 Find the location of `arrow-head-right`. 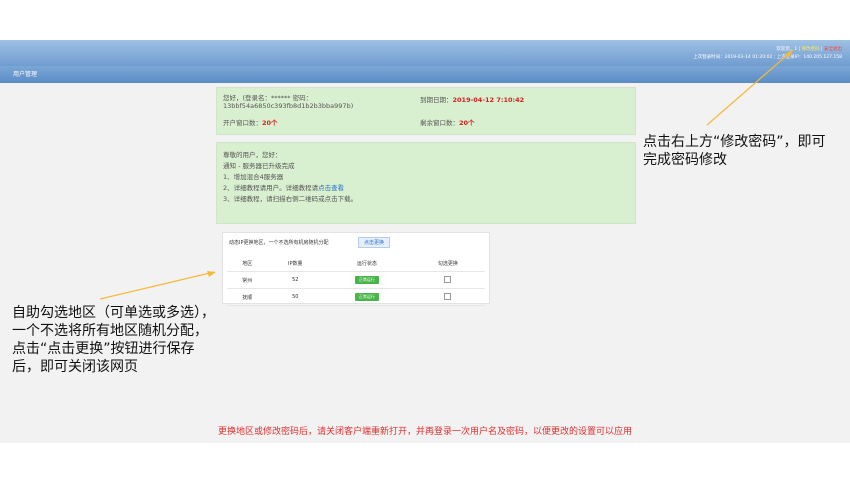

arrow-head-right is located at coordinates (789, 54).